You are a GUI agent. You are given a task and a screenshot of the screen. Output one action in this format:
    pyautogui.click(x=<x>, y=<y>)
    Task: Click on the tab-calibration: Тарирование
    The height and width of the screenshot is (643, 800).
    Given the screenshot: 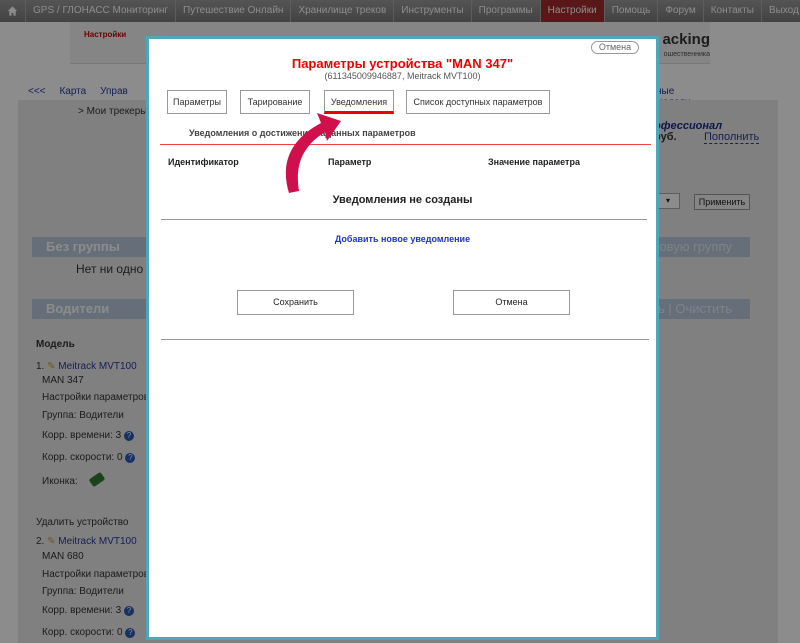 What is the action you would take?
    pyautogui.click(x=275, y=102)
    